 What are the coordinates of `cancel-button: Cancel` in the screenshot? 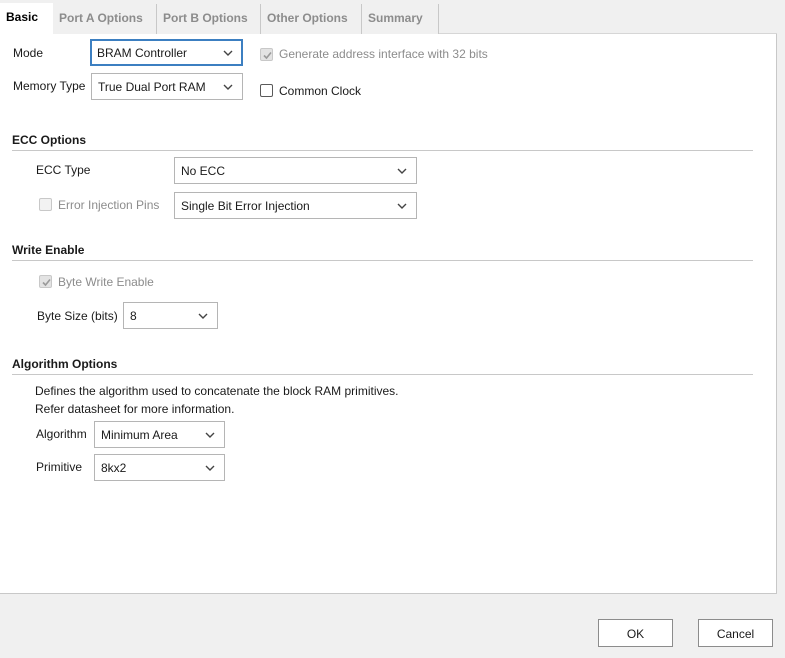 It's located at (735, 633).